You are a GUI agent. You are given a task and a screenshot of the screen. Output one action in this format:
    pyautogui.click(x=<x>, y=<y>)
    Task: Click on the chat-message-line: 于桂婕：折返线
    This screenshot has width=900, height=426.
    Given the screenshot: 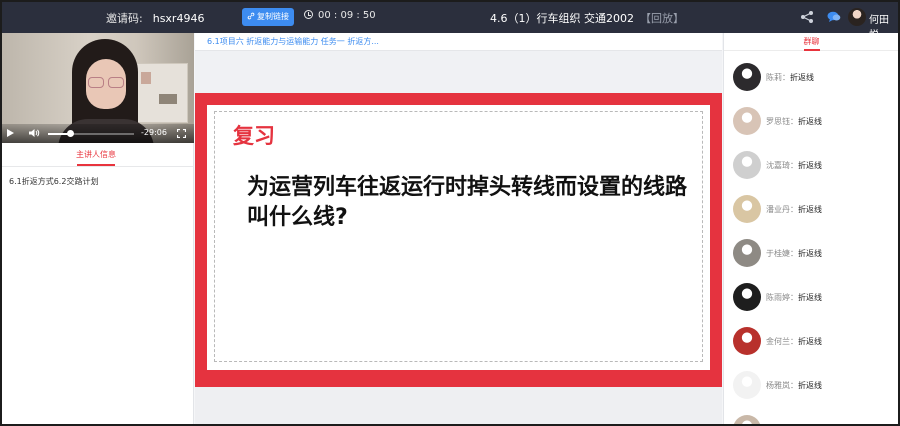 What is the action you would take?
    pyautogui.click(x=794, y=253)
    